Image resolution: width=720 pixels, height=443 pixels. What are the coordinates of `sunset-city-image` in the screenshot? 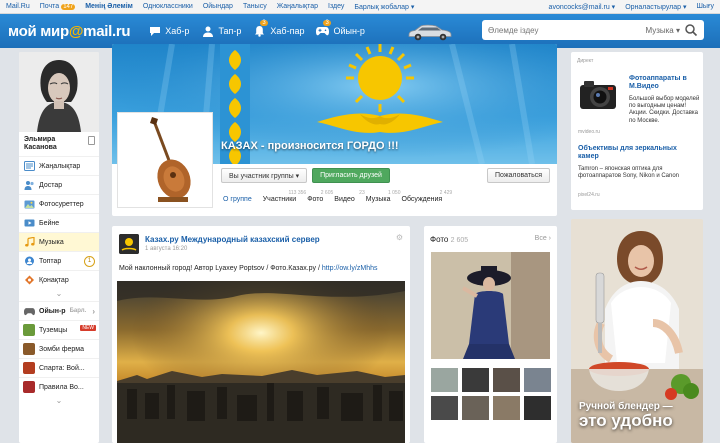 It's located at (261, 362).